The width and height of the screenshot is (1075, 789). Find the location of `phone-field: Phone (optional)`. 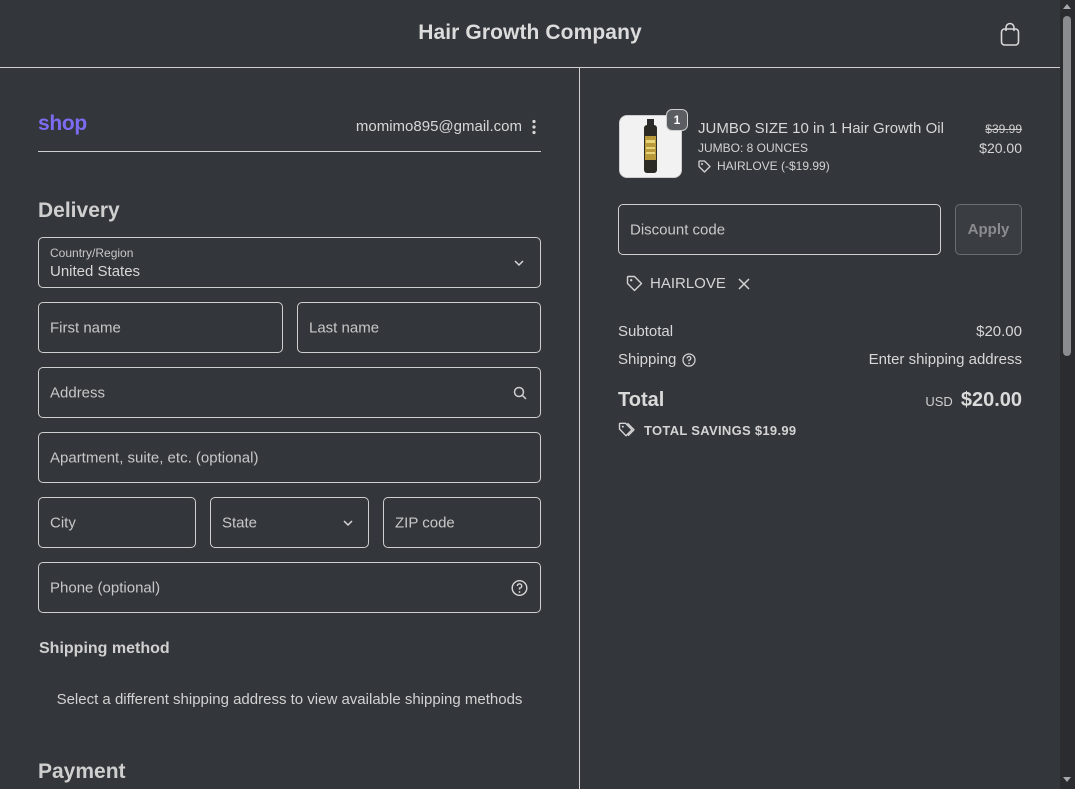

phone-field: Phone (optional) is located at coordinates (289, 587).